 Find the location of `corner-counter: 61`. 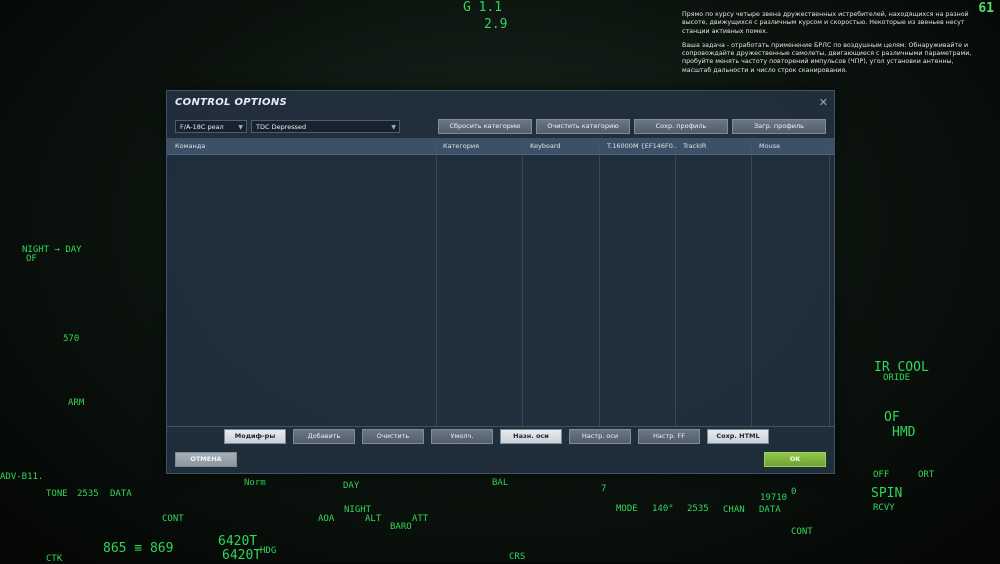

corner-counter: 61 is located at coordinates (986, 8).